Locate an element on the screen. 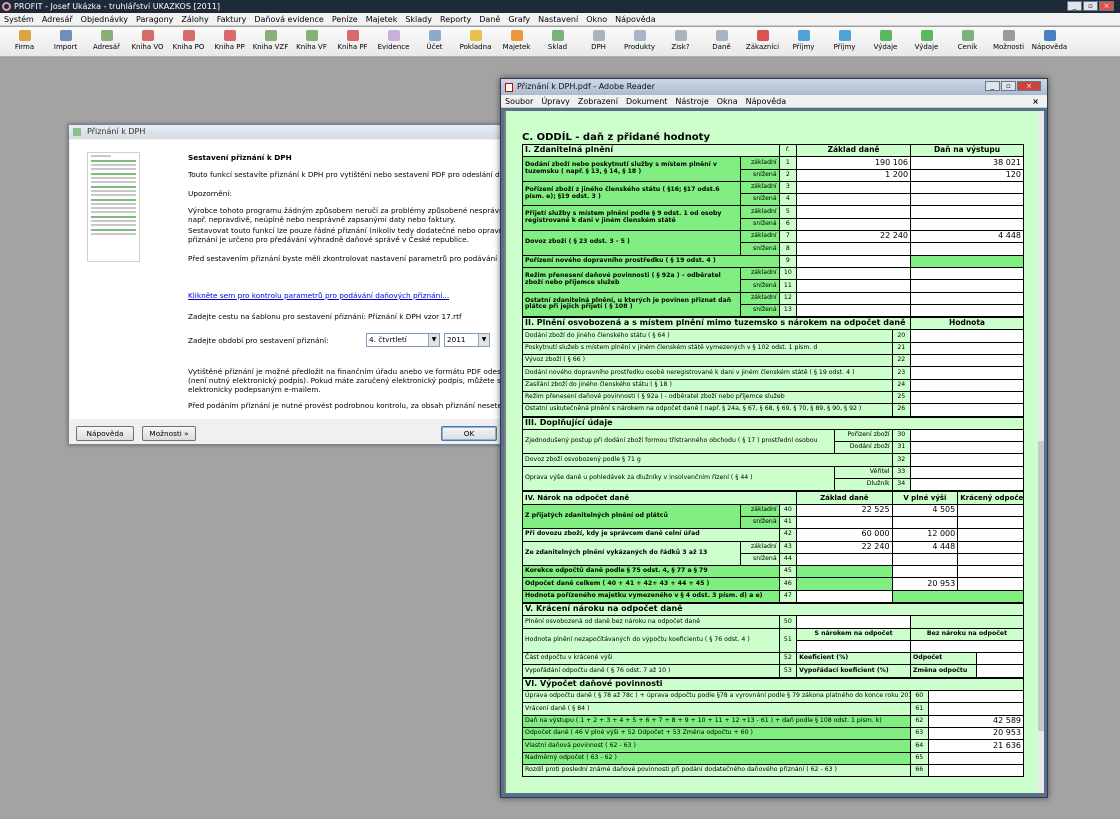  toolbar-button: Sklad is located at coordinates (557, 41).